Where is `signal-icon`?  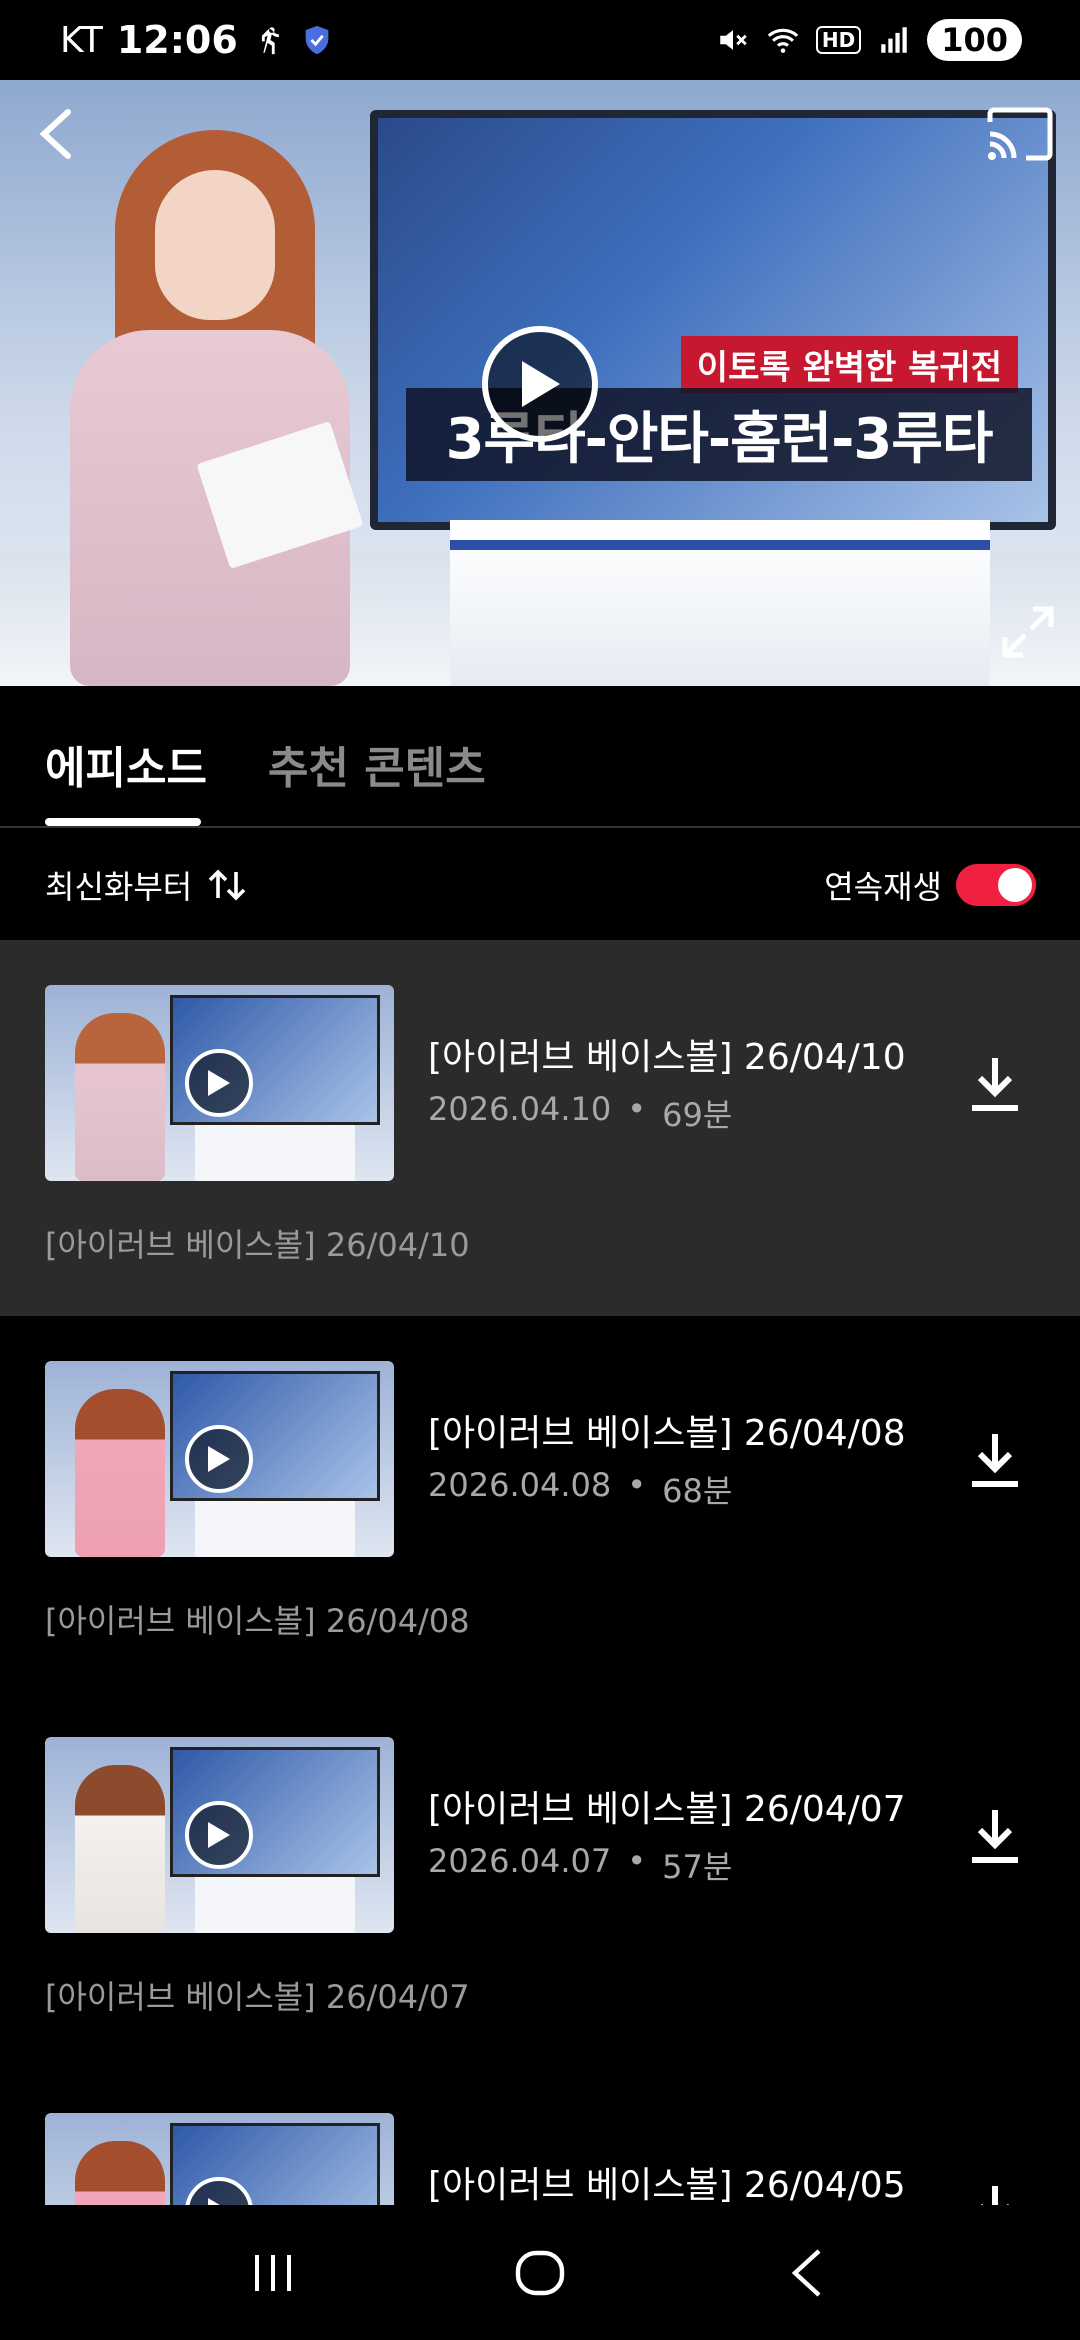
signal-icon is located at coordinates (894, 40).